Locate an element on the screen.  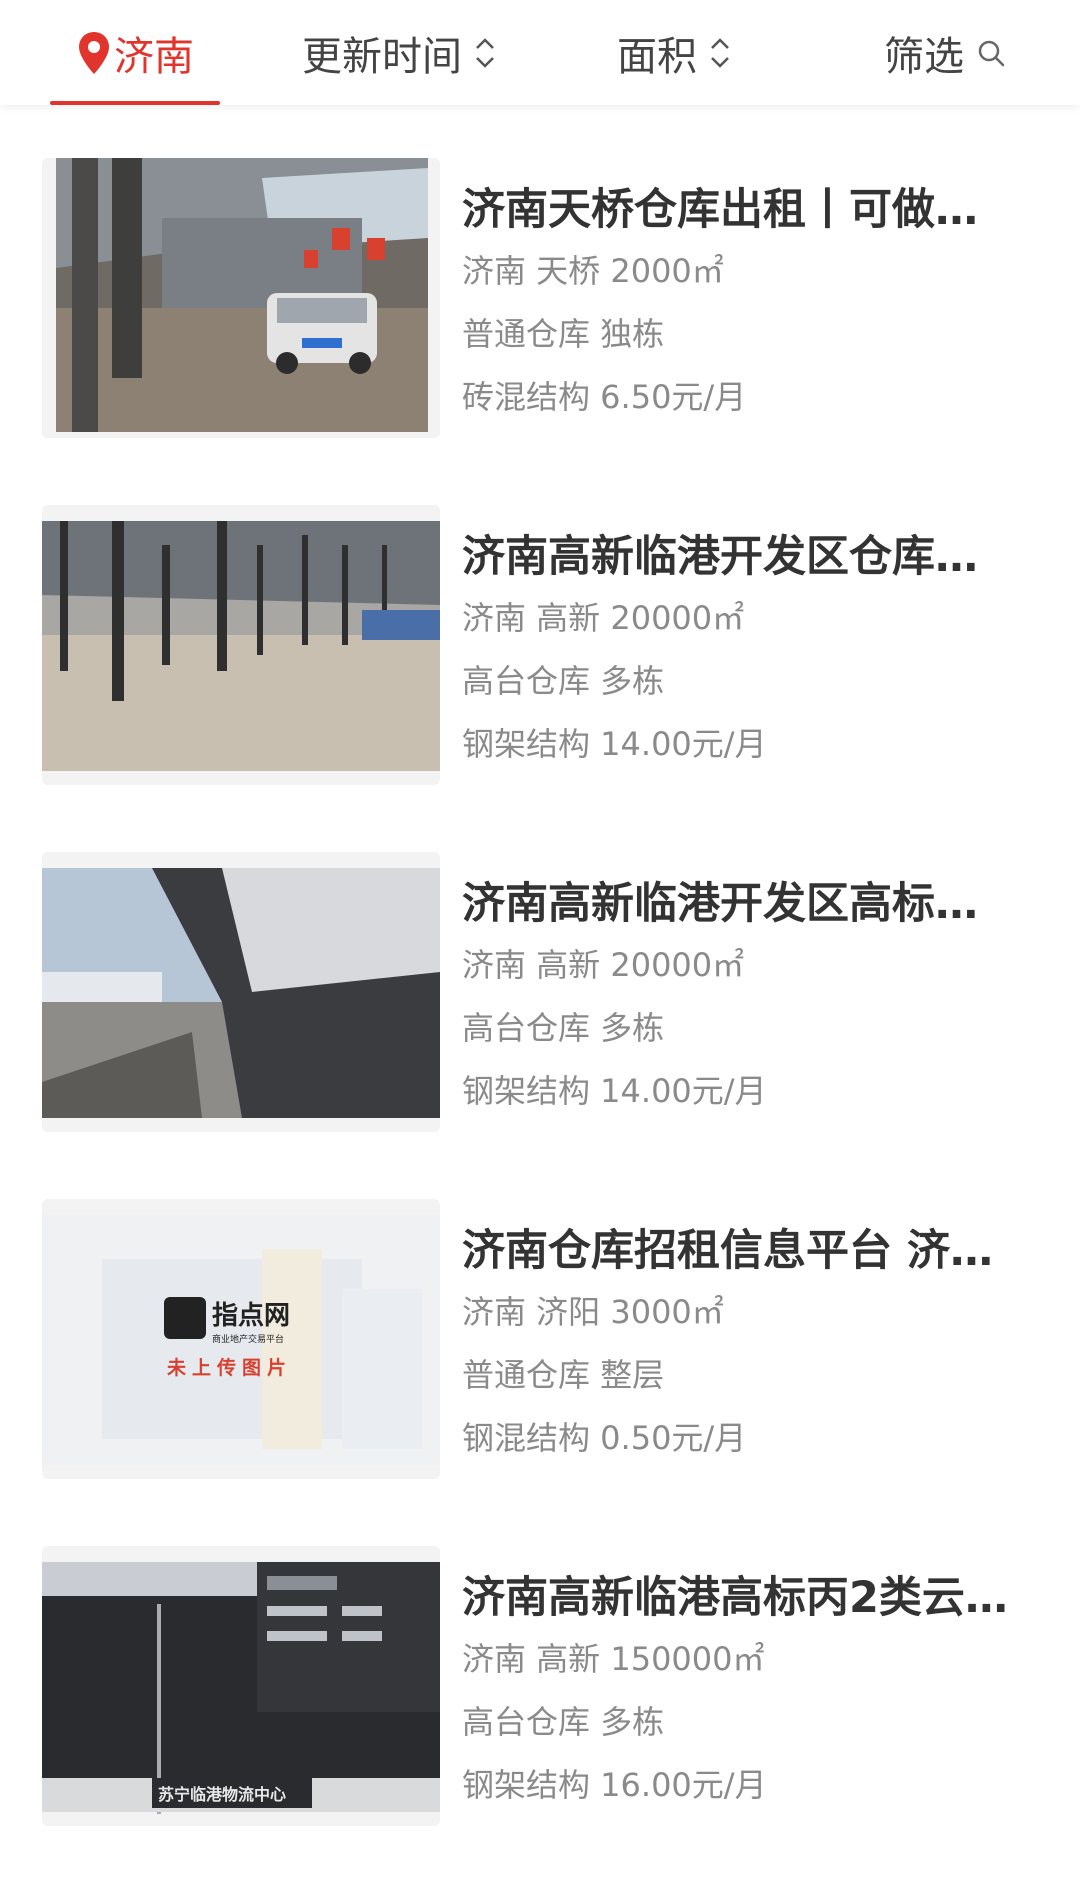
listing-location: 济南 济阳 3000㎡ is located at coordinates (593, 1312).